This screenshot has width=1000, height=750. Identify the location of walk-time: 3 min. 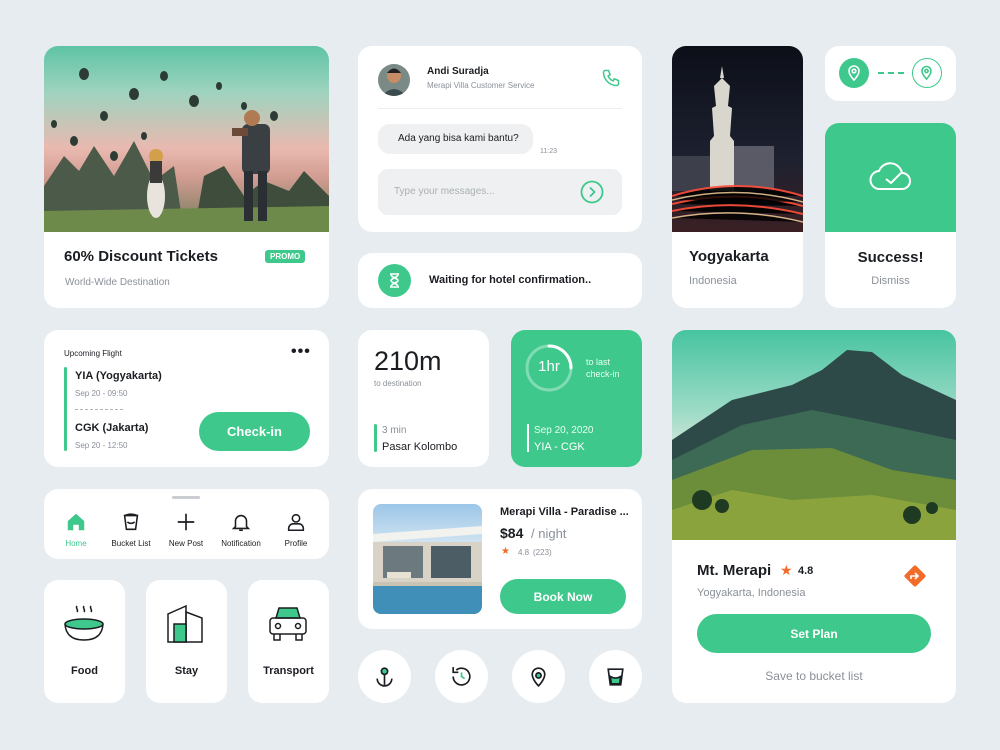
(394, 430).